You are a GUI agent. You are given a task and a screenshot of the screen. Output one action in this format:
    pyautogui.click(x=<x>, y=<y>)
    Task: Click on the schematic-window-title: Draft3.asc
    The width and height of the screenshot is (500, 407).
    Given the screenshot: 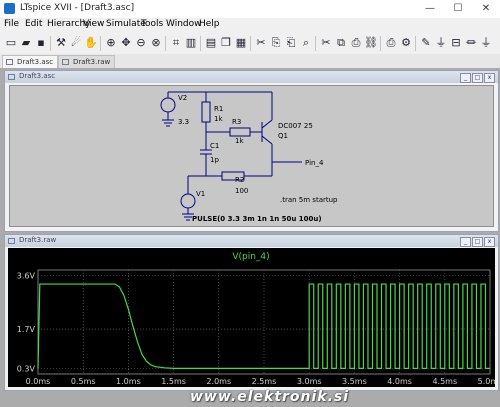 What is the action you would take?
    pyautogui.click(x=37, y=76)
    